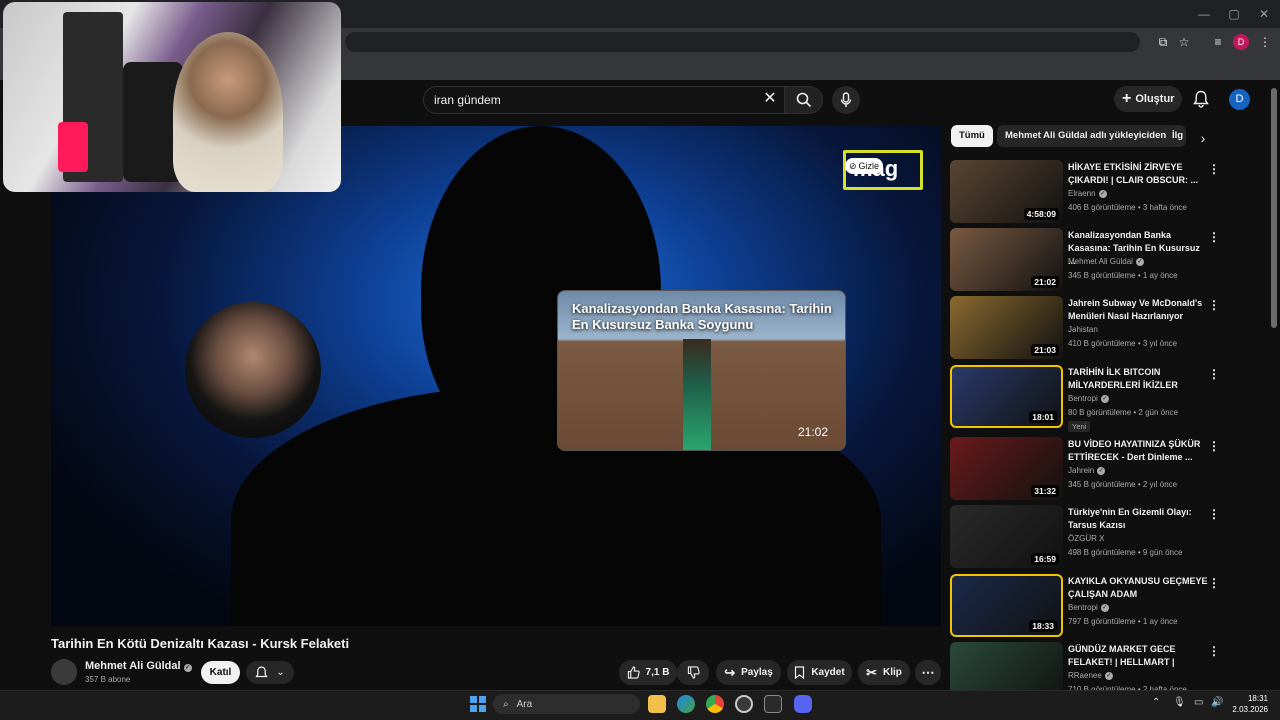 The width and height of the screenshot is (1280, 720). Describe the element at coordinates (1274, 208) in the screenshot. I see `page-scrollbar` at that location.